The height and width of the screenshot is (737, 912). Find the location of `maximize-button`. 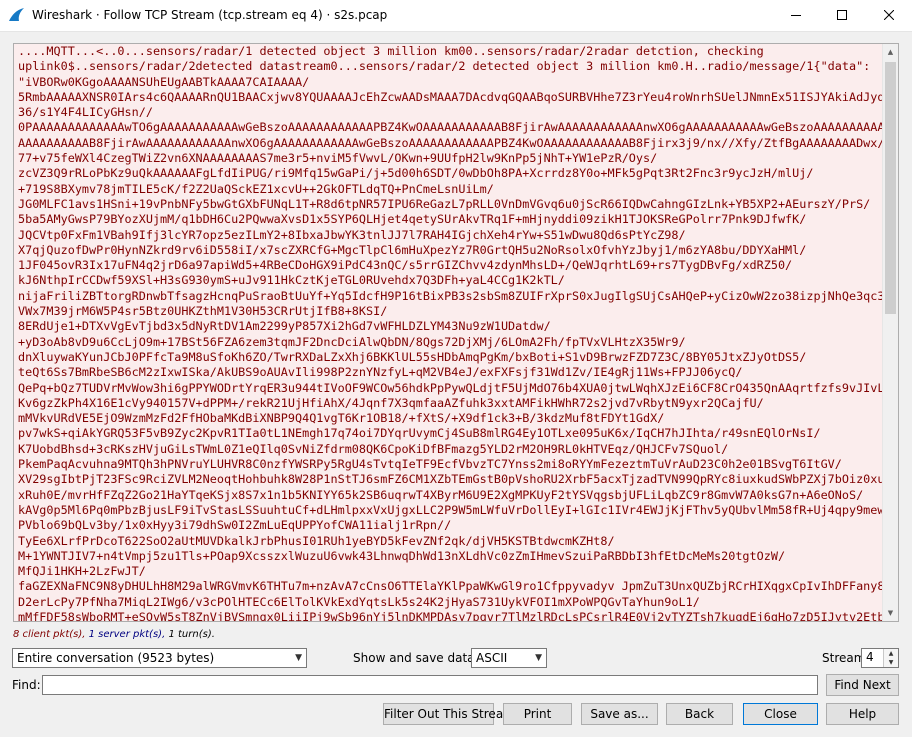

maximize-button is located at coordinates (842, 15).